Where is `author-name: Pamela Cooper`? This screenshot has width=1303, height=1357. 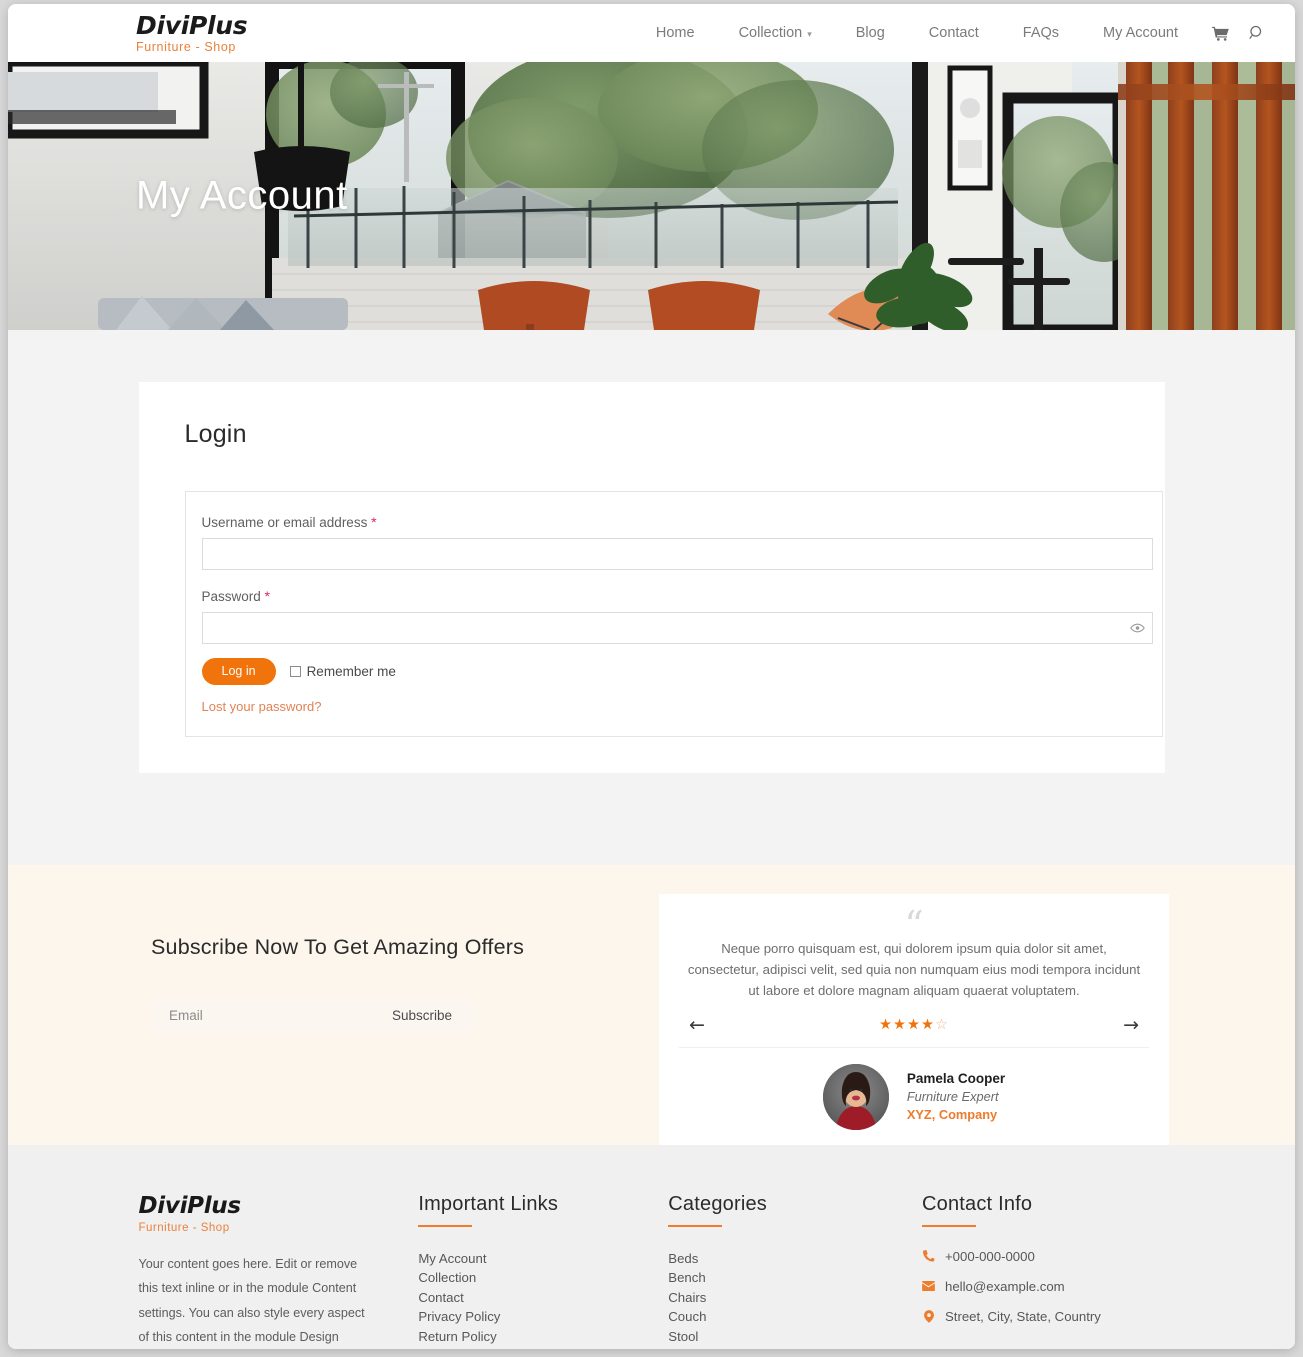 author-name: Pamela Cooper is located at coordinates (956, 1079).